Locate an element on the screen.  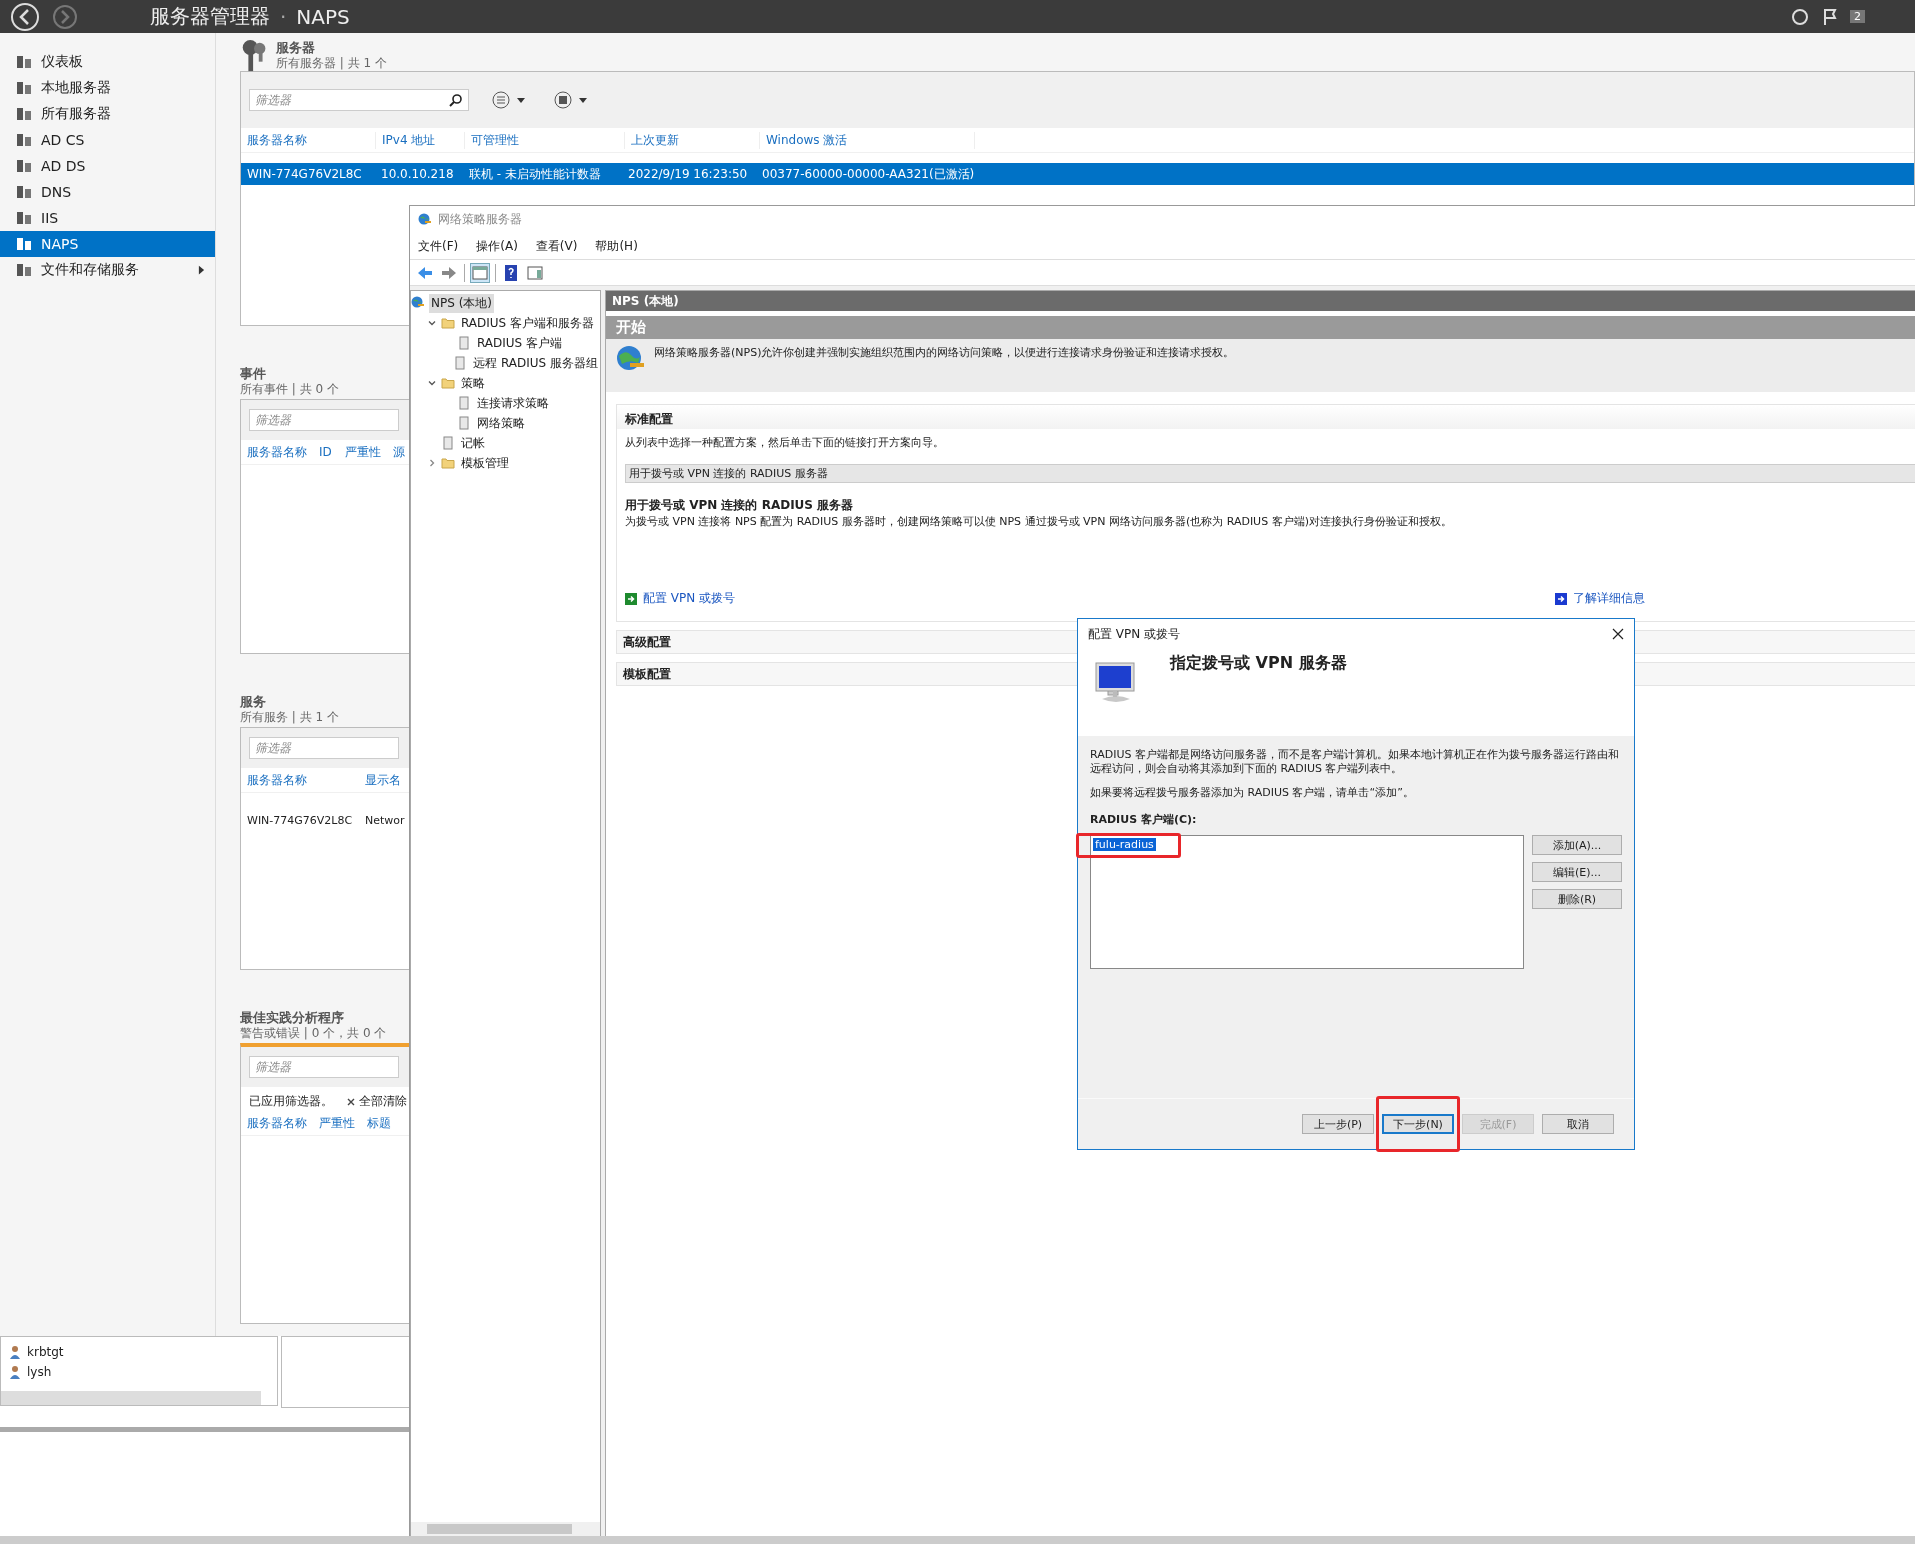
tree-item: 模板管理 is located at coordinates (485, 463).